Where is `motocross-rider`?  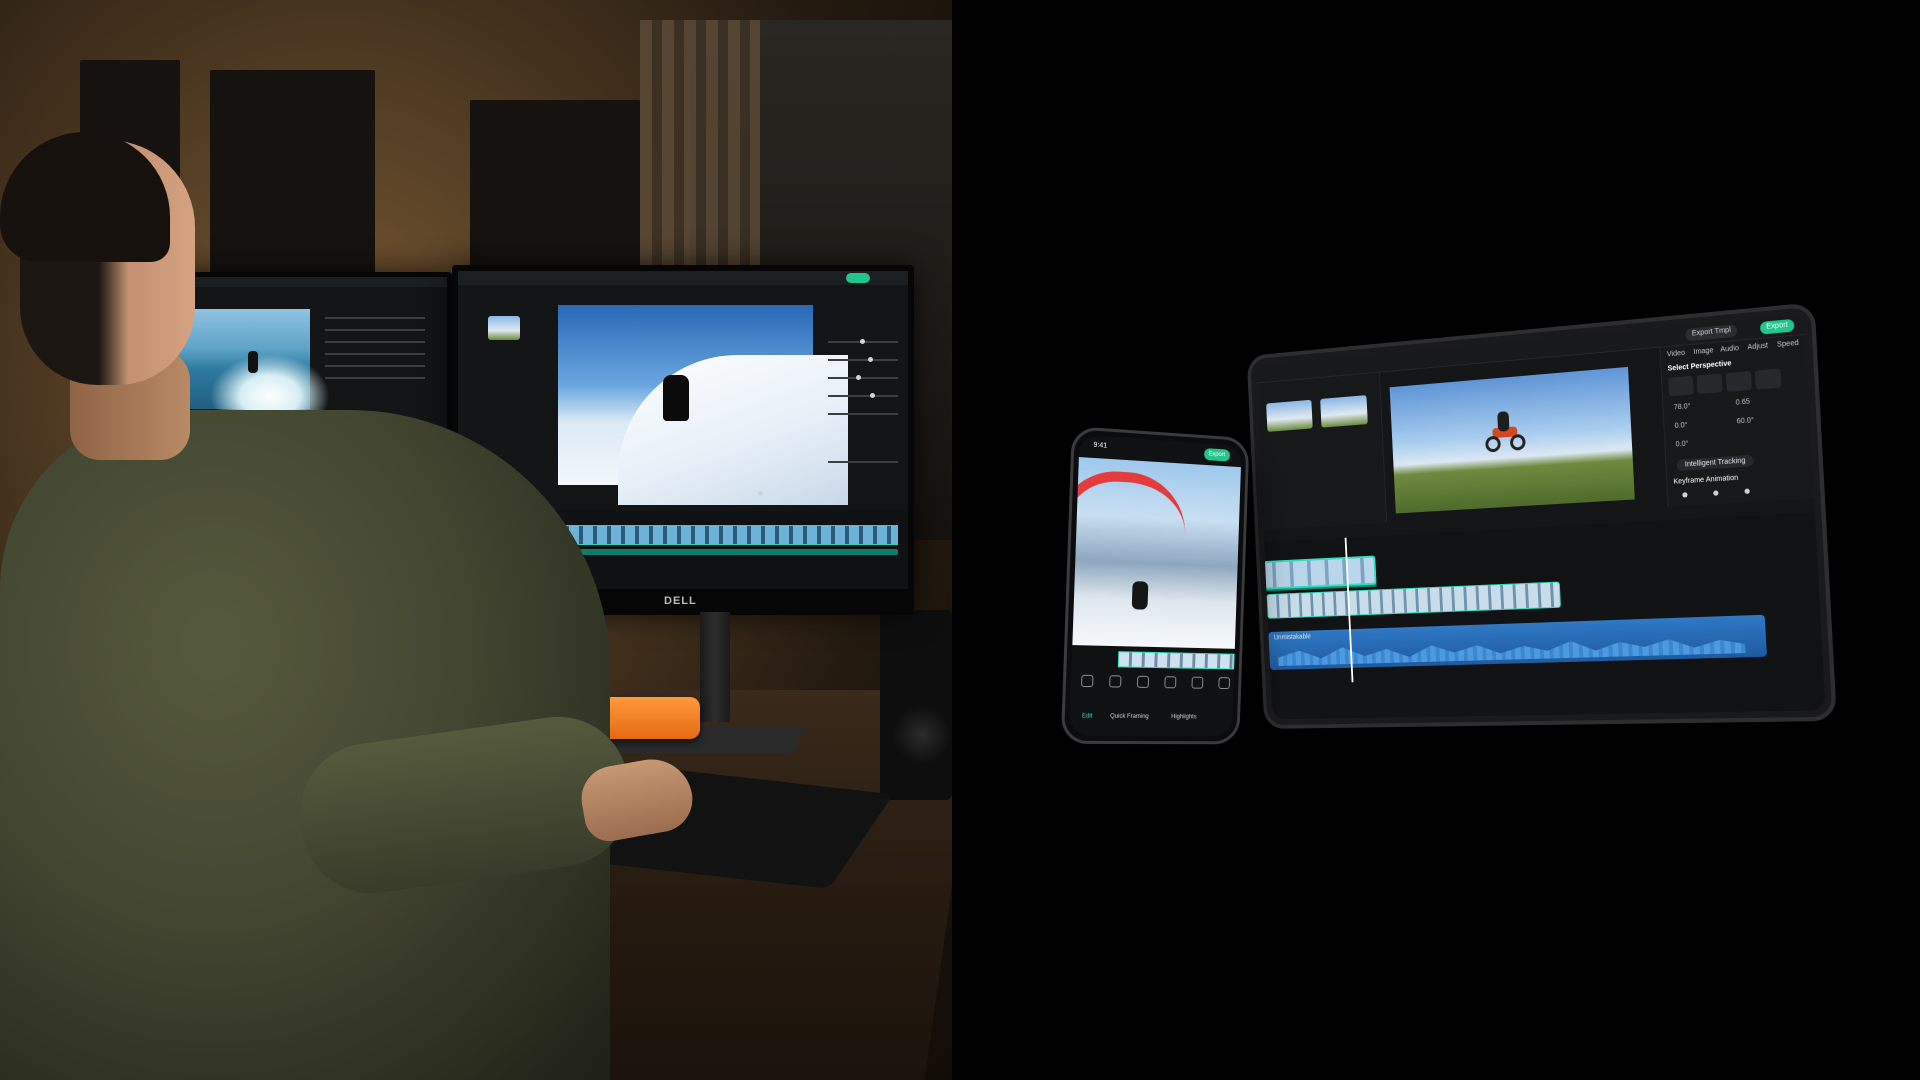
motocross-rider is located at coordinates (1506, 432).